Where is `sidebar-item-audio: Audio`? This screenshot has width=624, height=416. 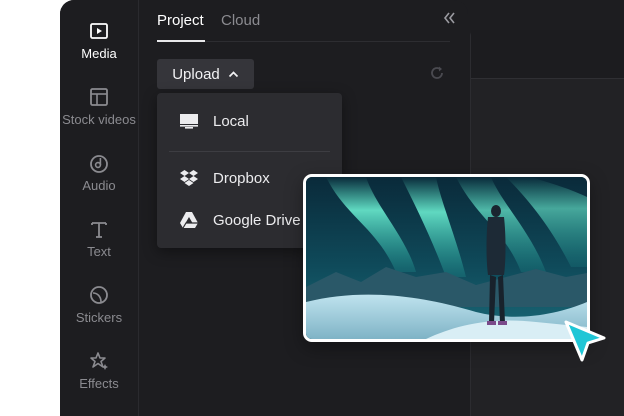
sidebar-item-audio: Audio is located at coordinates (99, 182).